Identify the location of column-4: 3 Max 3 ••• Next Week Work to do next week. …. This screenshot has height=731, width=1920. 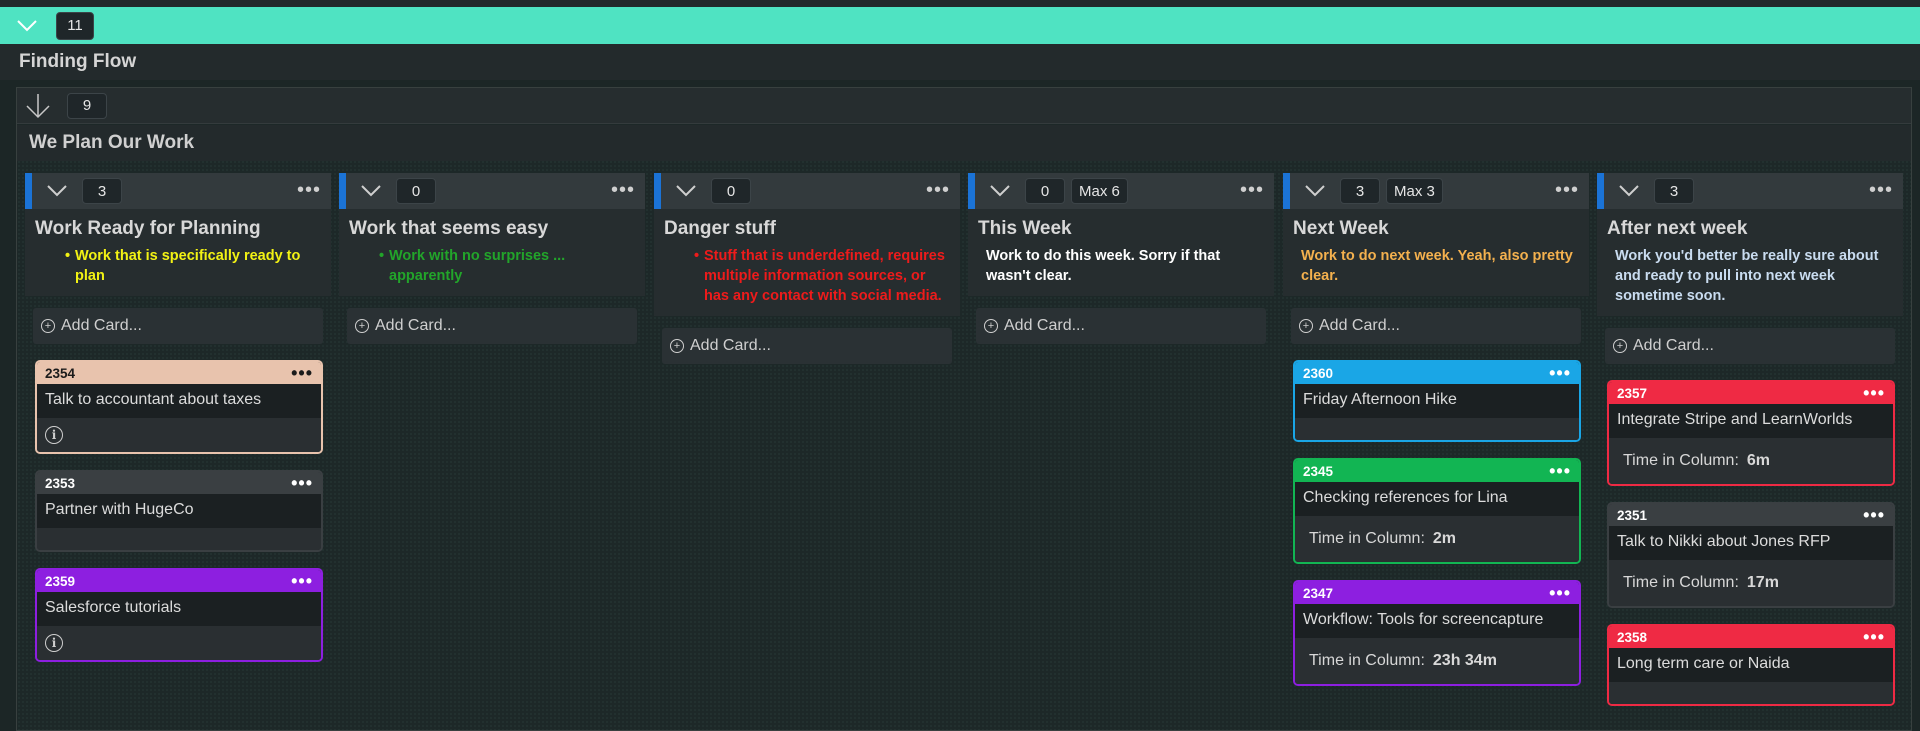
(1436, 429).